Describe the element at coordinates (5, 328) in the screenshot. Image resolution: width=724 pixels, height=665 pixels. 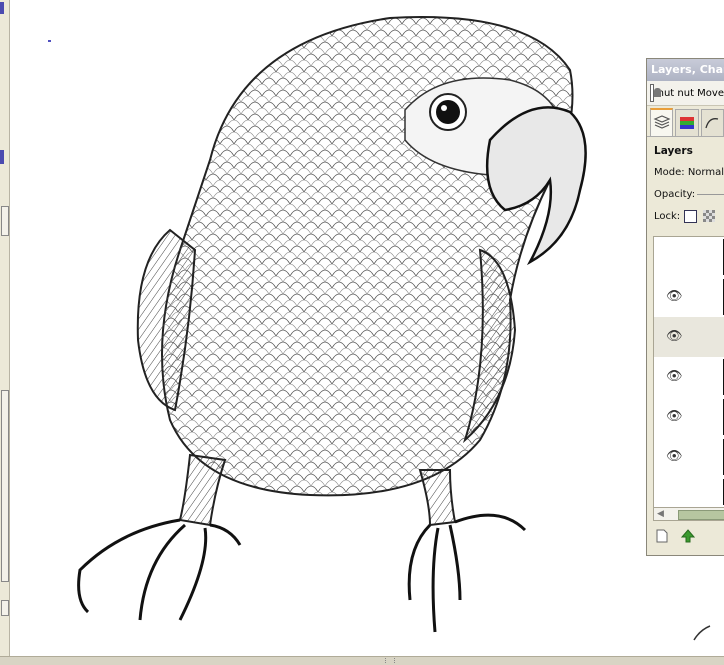
I see `toolbox-edge` at that location.